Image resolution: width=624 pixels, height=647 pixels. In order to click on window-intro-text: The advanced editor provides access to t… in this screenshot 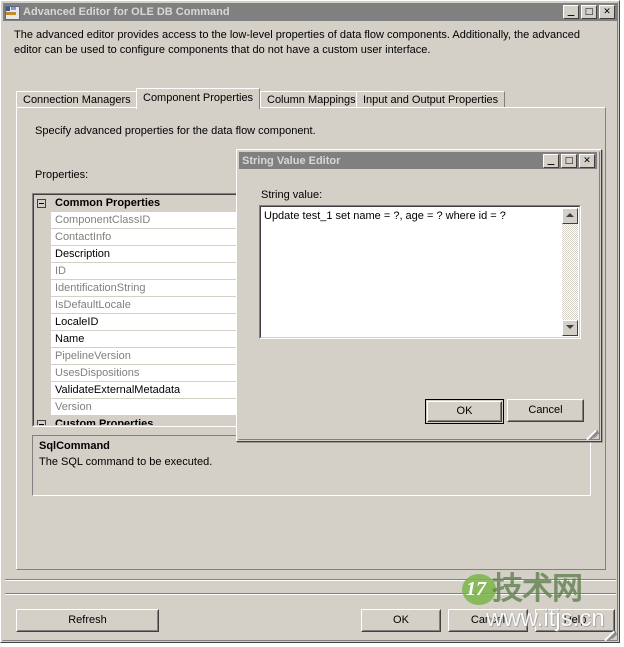, I will do `click(297, 42)`.